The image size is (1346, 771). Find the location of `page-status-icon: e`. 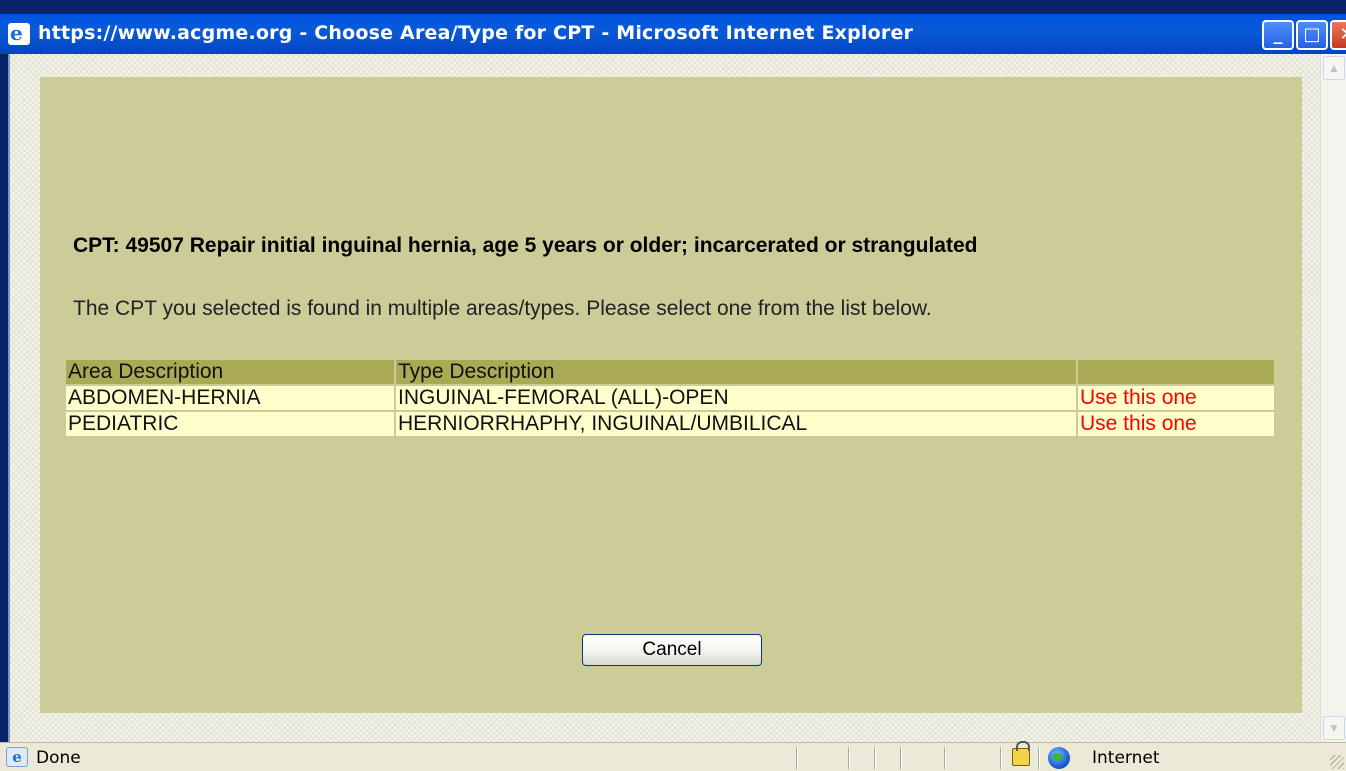

page-status-icon: e is located at coordinates (17, 757).